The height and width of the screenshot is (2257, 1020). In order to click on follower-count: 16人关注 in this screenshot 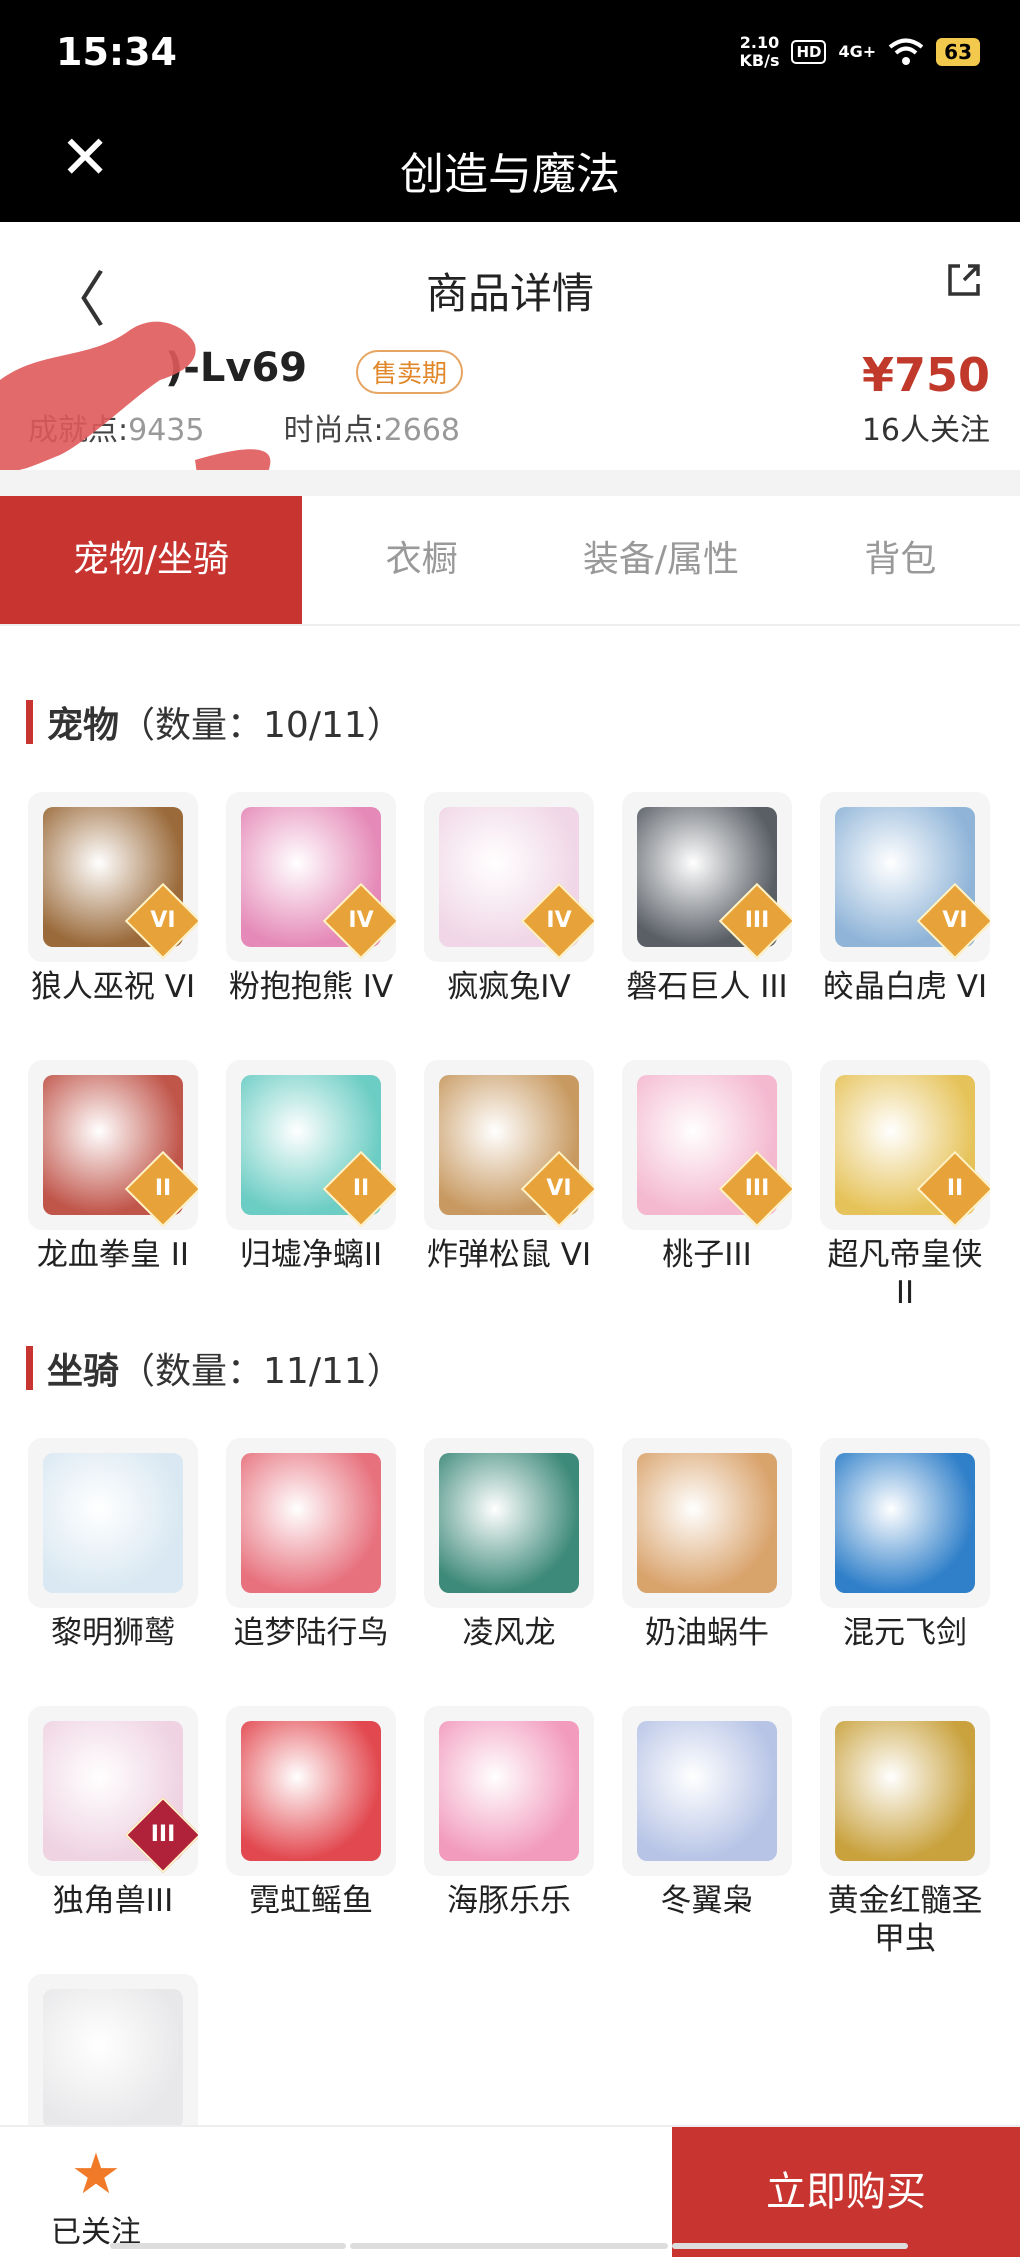, I will do `click(925, 430)`.